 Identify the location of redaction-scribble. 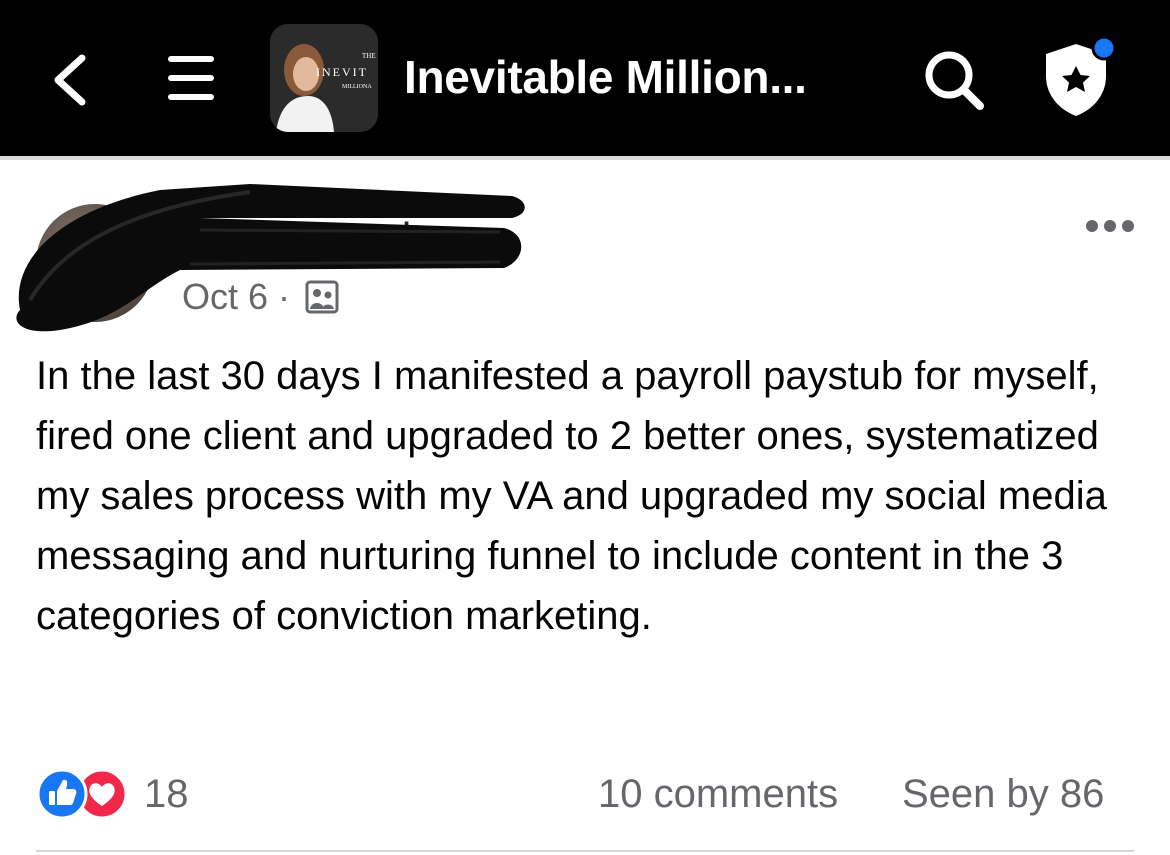
(270, 258).